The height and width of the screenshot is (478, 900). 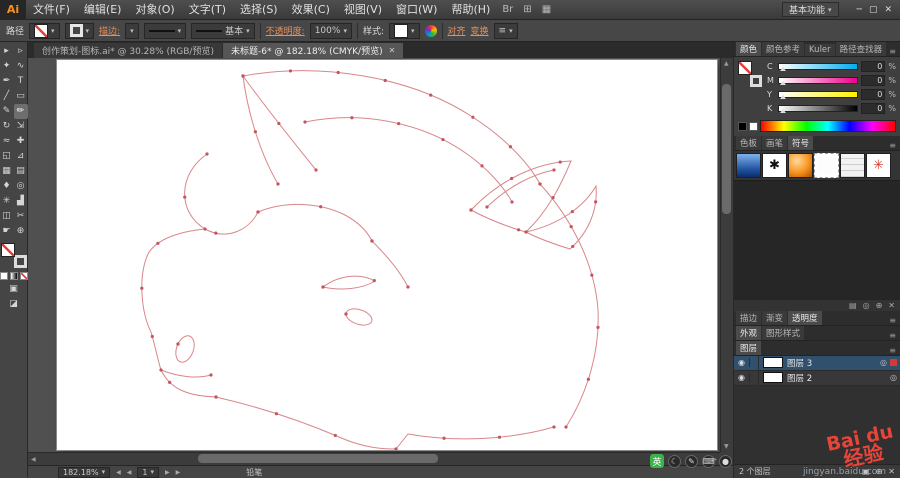 What do you see at coordinates (775, 143) in the screenshot?
I see `tab-brushes: 画笔` at bounding box center [775, 143].